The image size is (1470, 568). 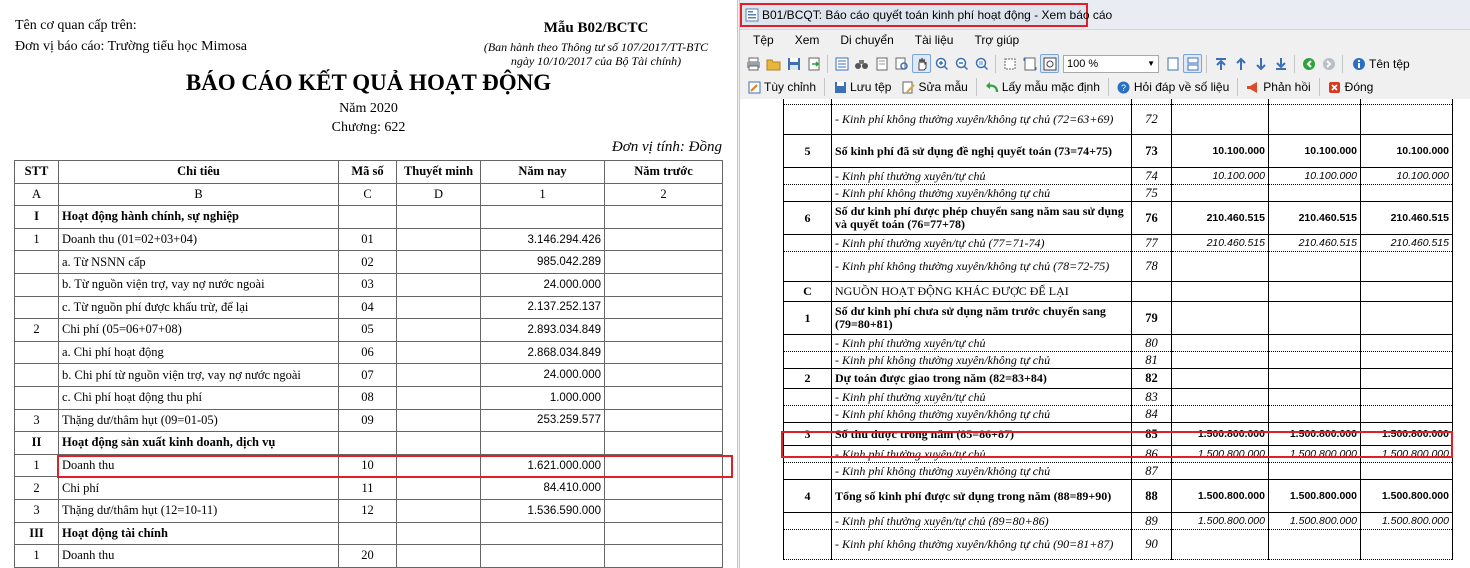 What do you see at coordinates (1009, 63) in the screenshot?
I see `fit-width-icon` at bounding box center [1009, 63].